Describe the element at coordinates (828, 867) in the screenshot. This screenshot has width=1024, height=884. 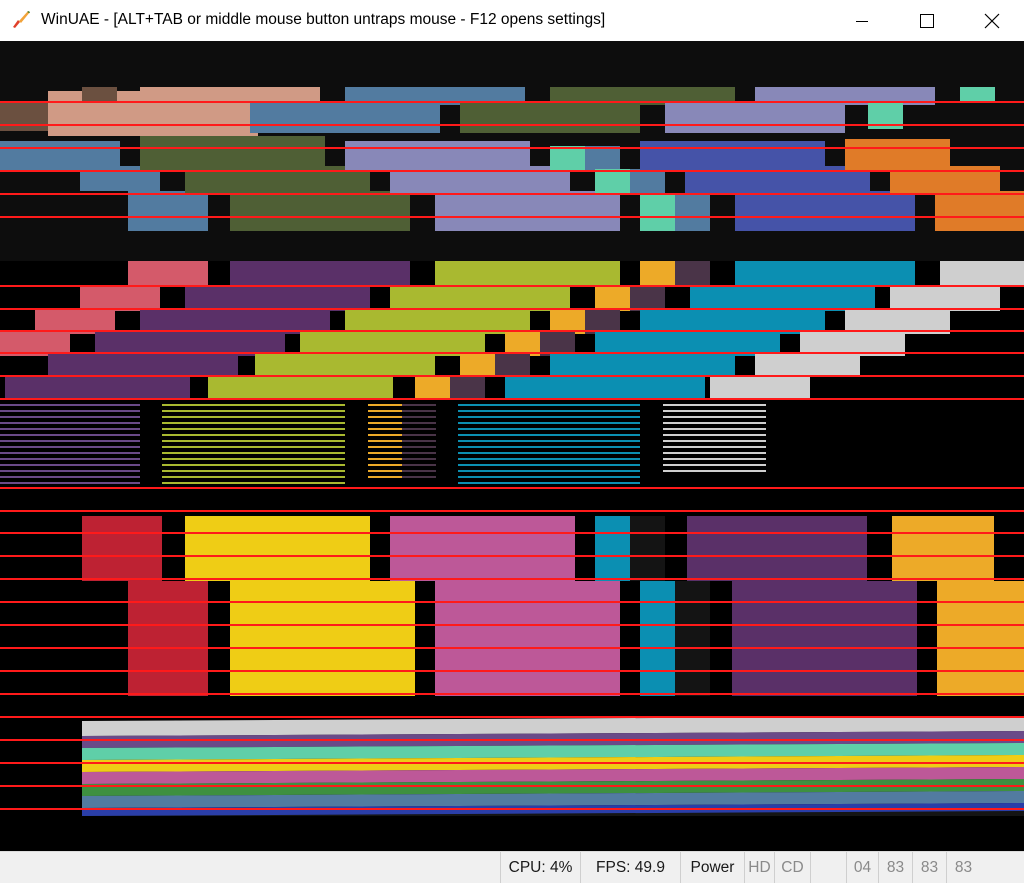
I see `status-spacer` at that location.